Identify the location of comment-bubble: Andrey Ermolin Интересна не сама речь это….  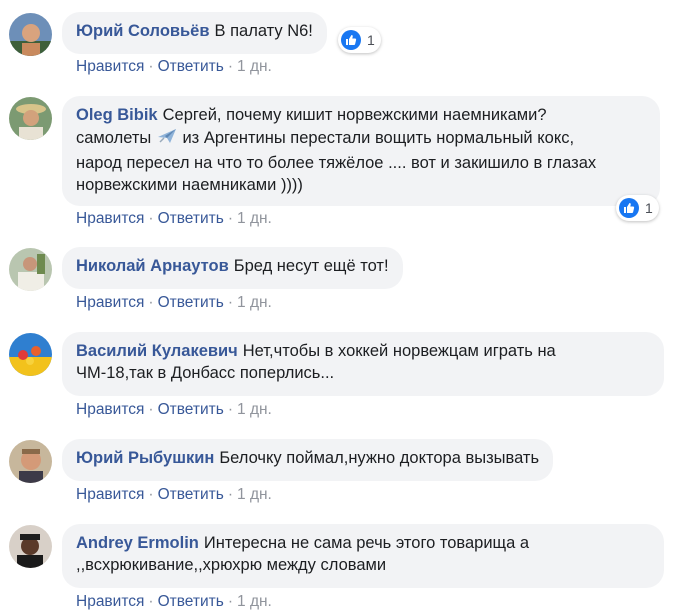
(363, 556).